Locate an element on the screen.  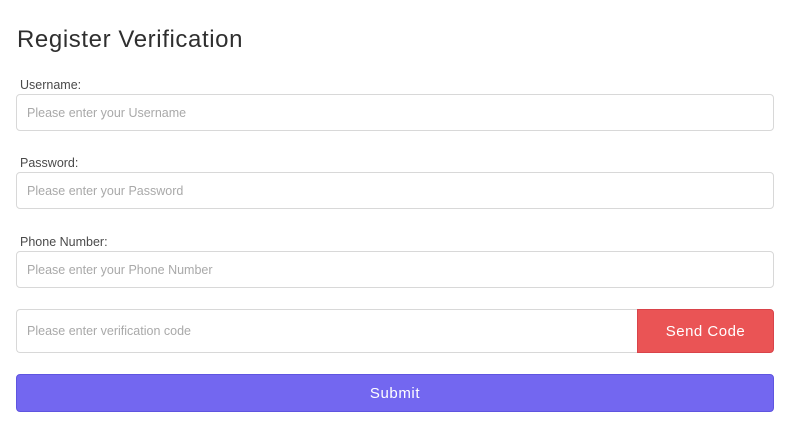
verification-code-group: Send Code is located at coordinates (395, 331).